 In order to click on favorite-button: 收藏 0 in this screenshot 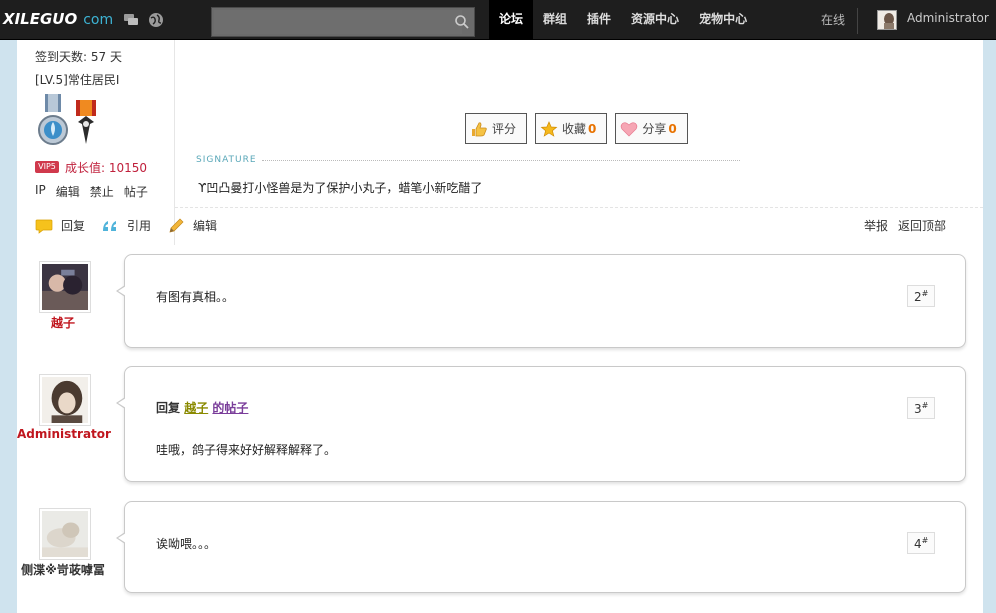, I will do `click(571, 128)`.